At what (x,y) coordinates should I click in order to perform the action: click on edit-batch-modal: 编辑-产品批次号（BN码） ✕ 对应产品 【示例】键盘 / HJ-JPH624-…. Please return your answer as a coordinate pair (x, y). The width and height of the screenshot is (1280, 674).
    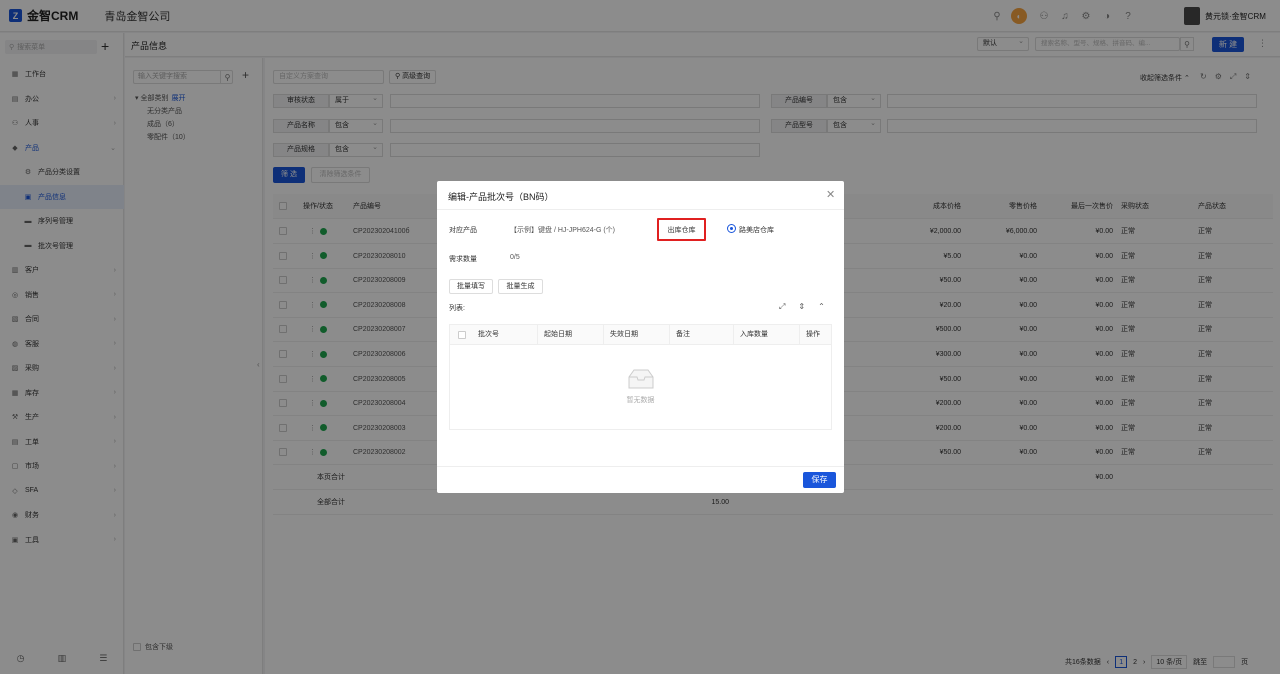
    Looking at the image, I should click on (640, 337).